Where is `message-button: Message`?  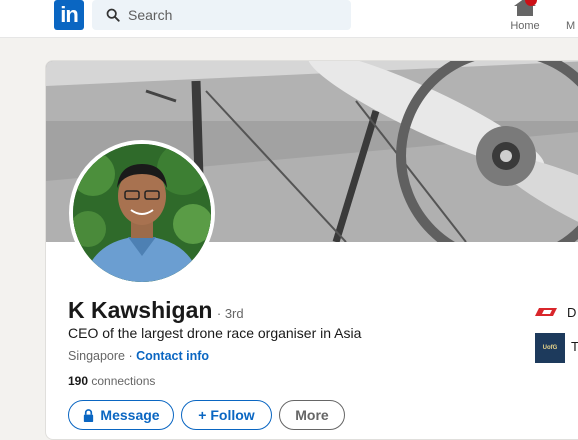
message-button: Message is located at coordinates (121, 415).